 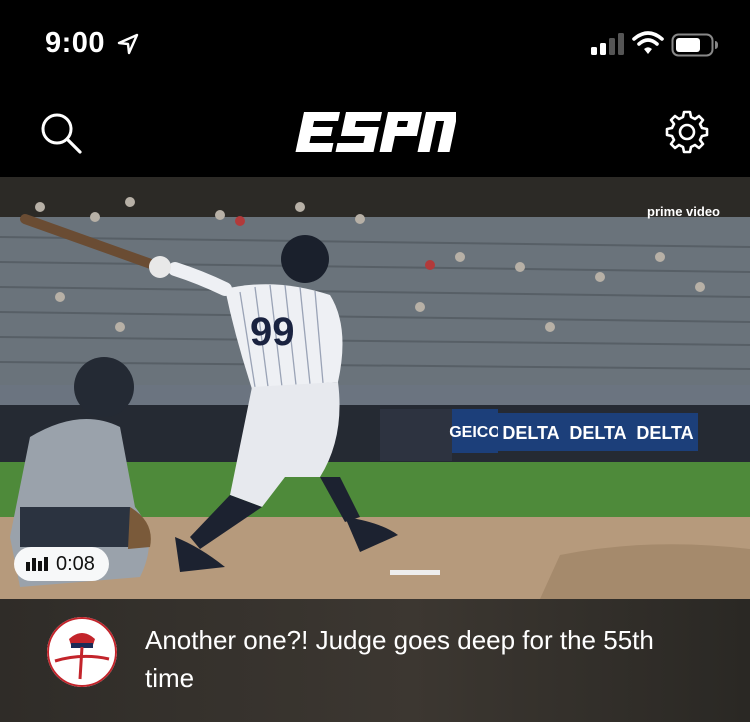 I want to click on cellular-signal-icon, so click(x=607, y=44).